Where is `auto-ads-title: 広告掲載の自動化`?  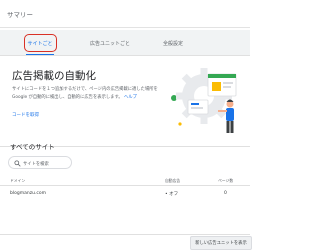
auto-ads-title: 広告掲載の自動化 is located at coordinates (54, 76).